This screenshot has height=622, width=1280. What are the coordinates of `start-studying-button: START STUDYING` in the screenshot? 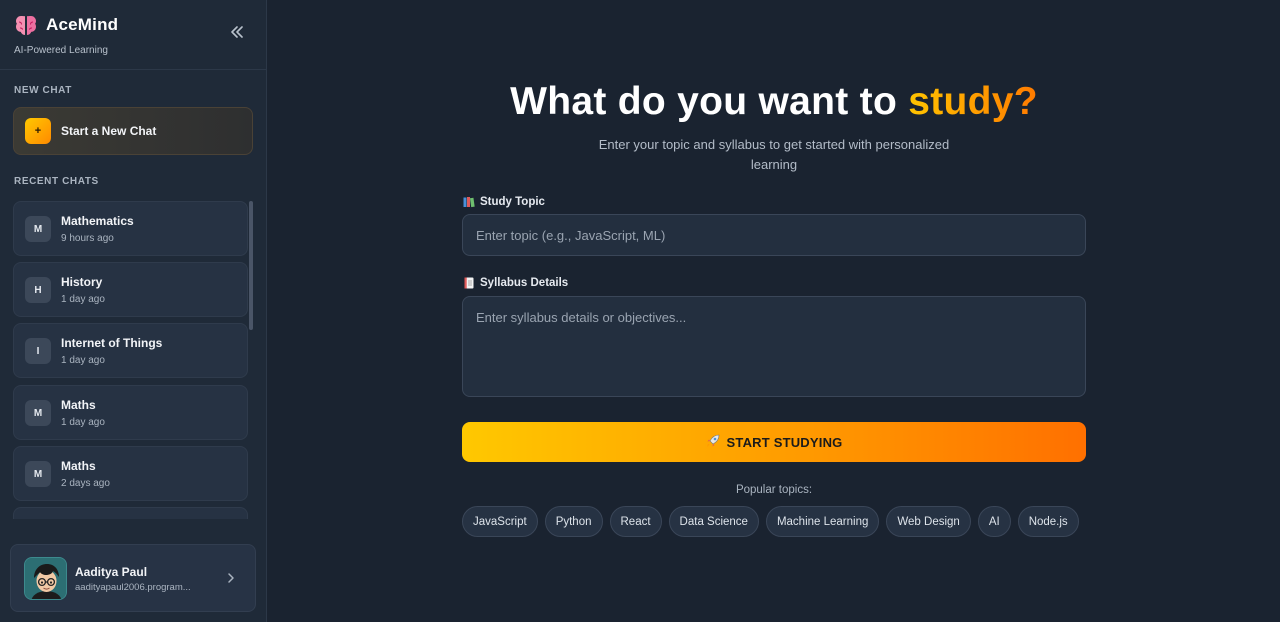 It's located at (774, 442).